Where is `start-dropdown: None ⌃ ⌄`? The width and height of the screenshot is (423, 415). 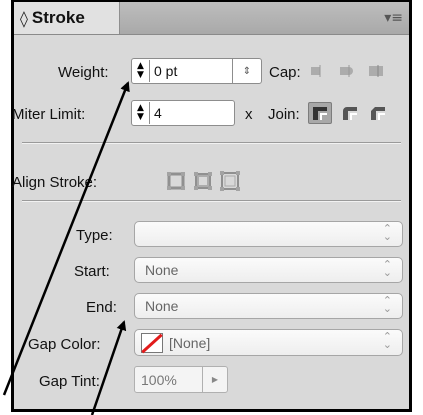
start-dropdown: None ⌃ ⌄ is located at coordinates (268, 270).